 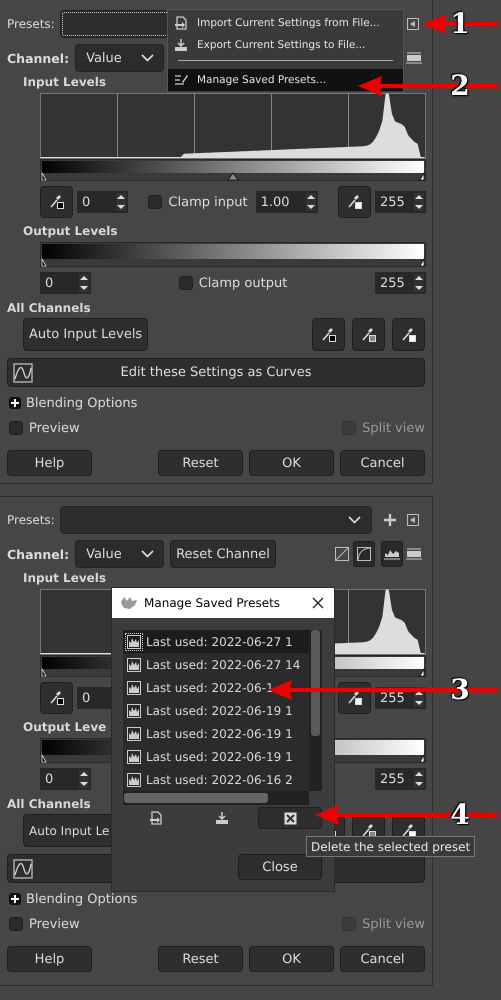 I want to click on curves-button: Edit these Settings as Curves, so click(x=216, y=372).